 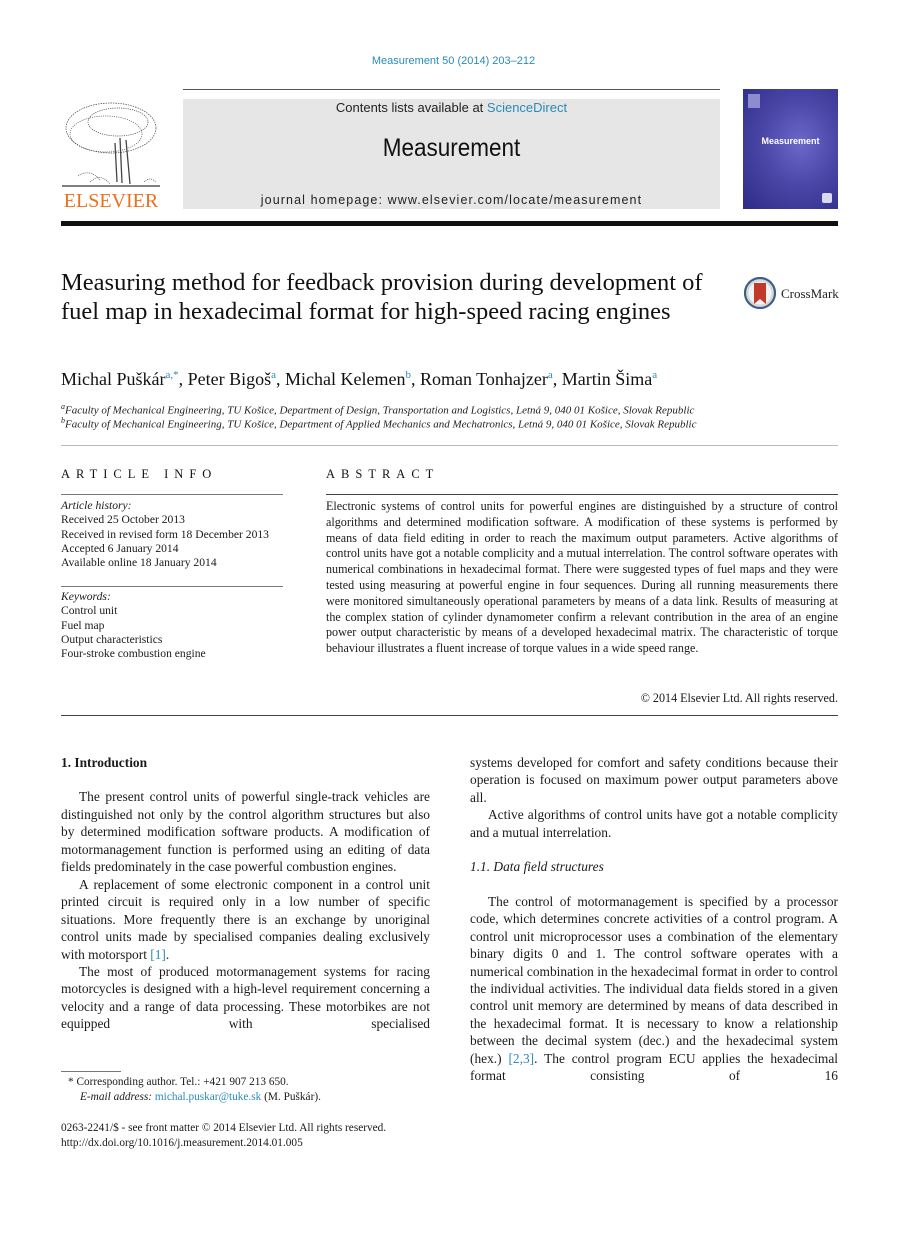 What do you see at coordinates (172, 586) in the screenshot?
I see `keywords-divider` at bounding box center [172, 586].